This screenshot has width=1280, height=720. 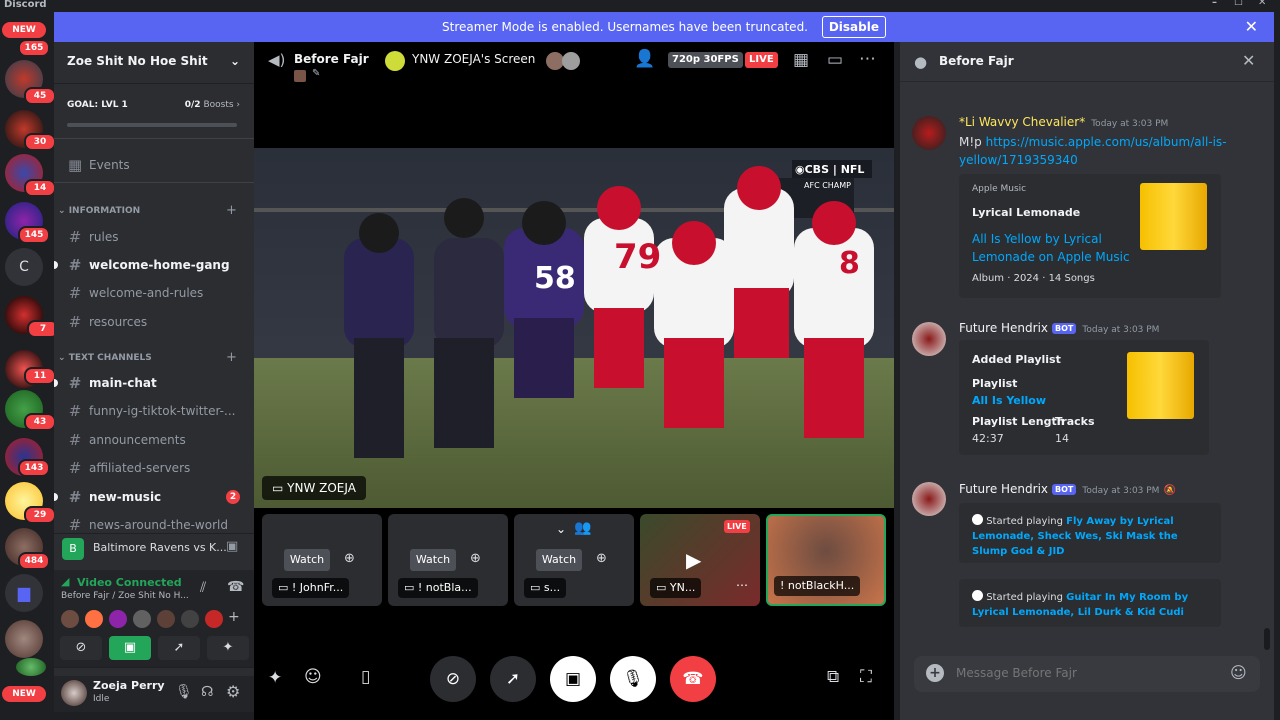 I want to click on scrollbar-thumb, so click(x=1267, y=639).